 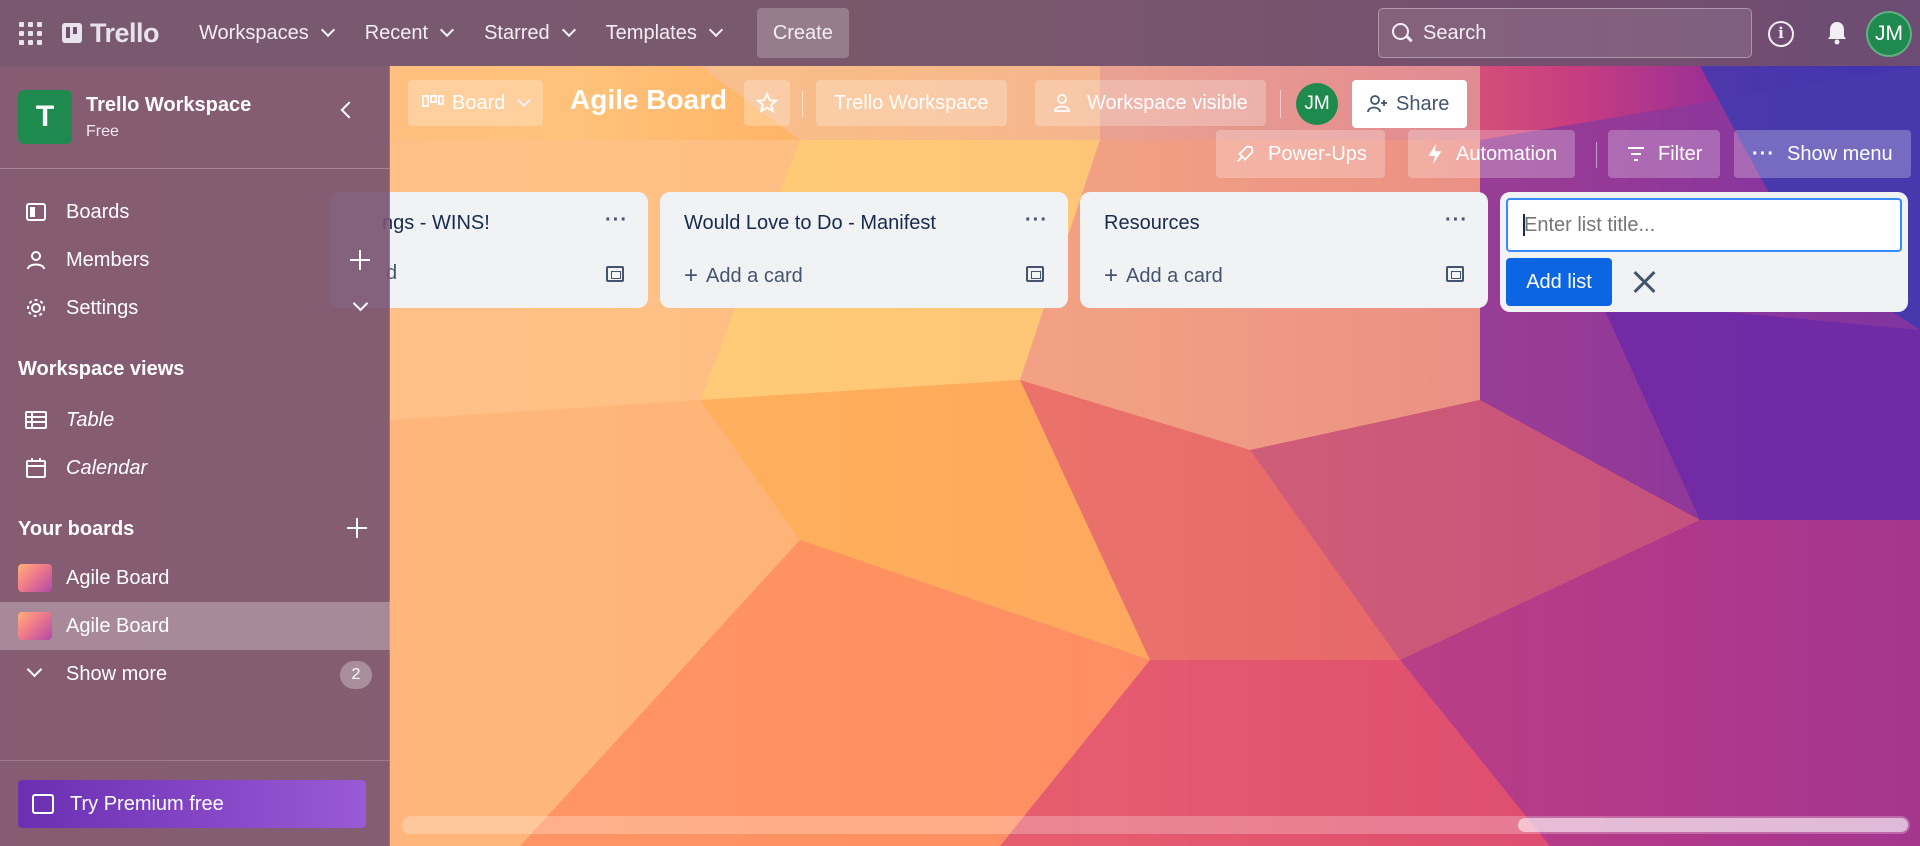 What do you see at coordinates (45, 117) in the screenshot?
I see `workspace-avatar: T` at bounding box center [45, 117].